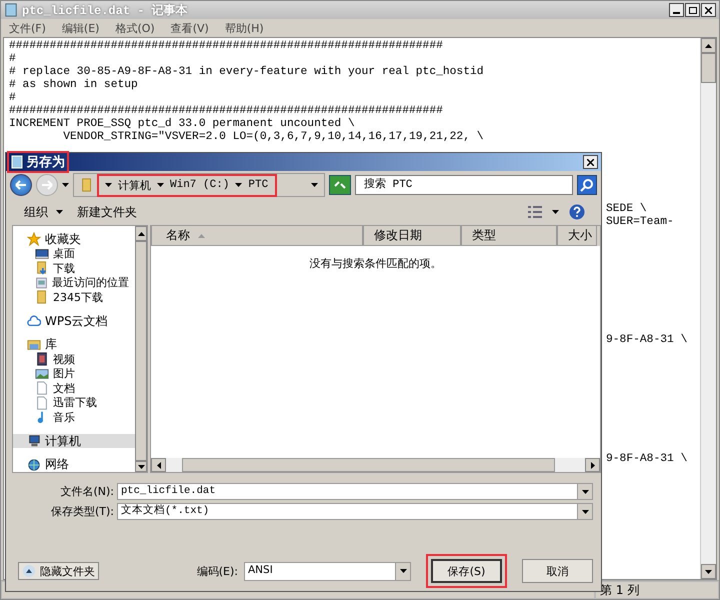 This screenshot has height=600, width=720. What do you see at coordinates (86, 491) in the screenshot?
I see `file-name-label: 文件名(N):` at bounding box center [86, 491].